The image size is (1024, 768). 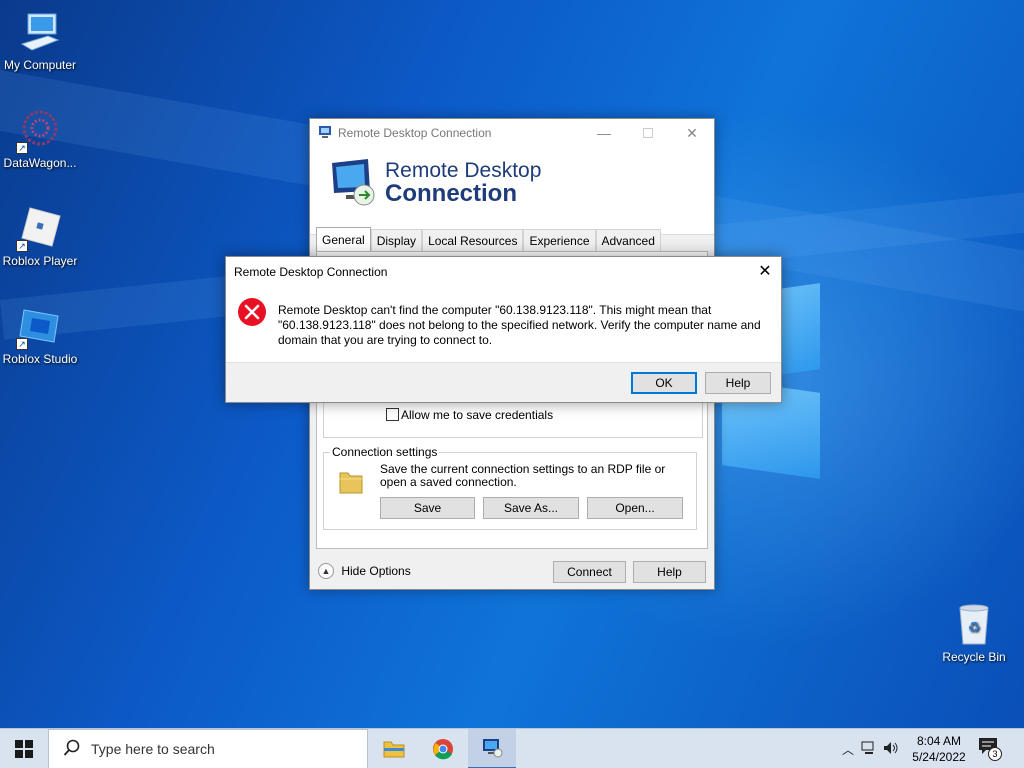 I want to click on maximize-icon, so click(x=648, y=133).